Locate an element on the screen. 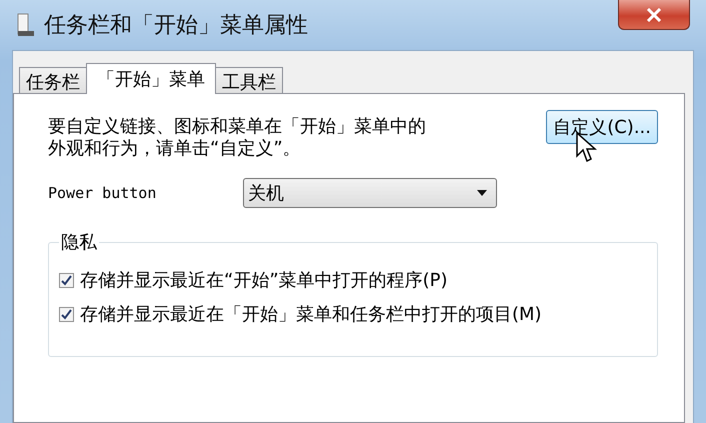 This screenshot has width=706, height=423. tab: 工具栏 is located at coordinates (249, 80).